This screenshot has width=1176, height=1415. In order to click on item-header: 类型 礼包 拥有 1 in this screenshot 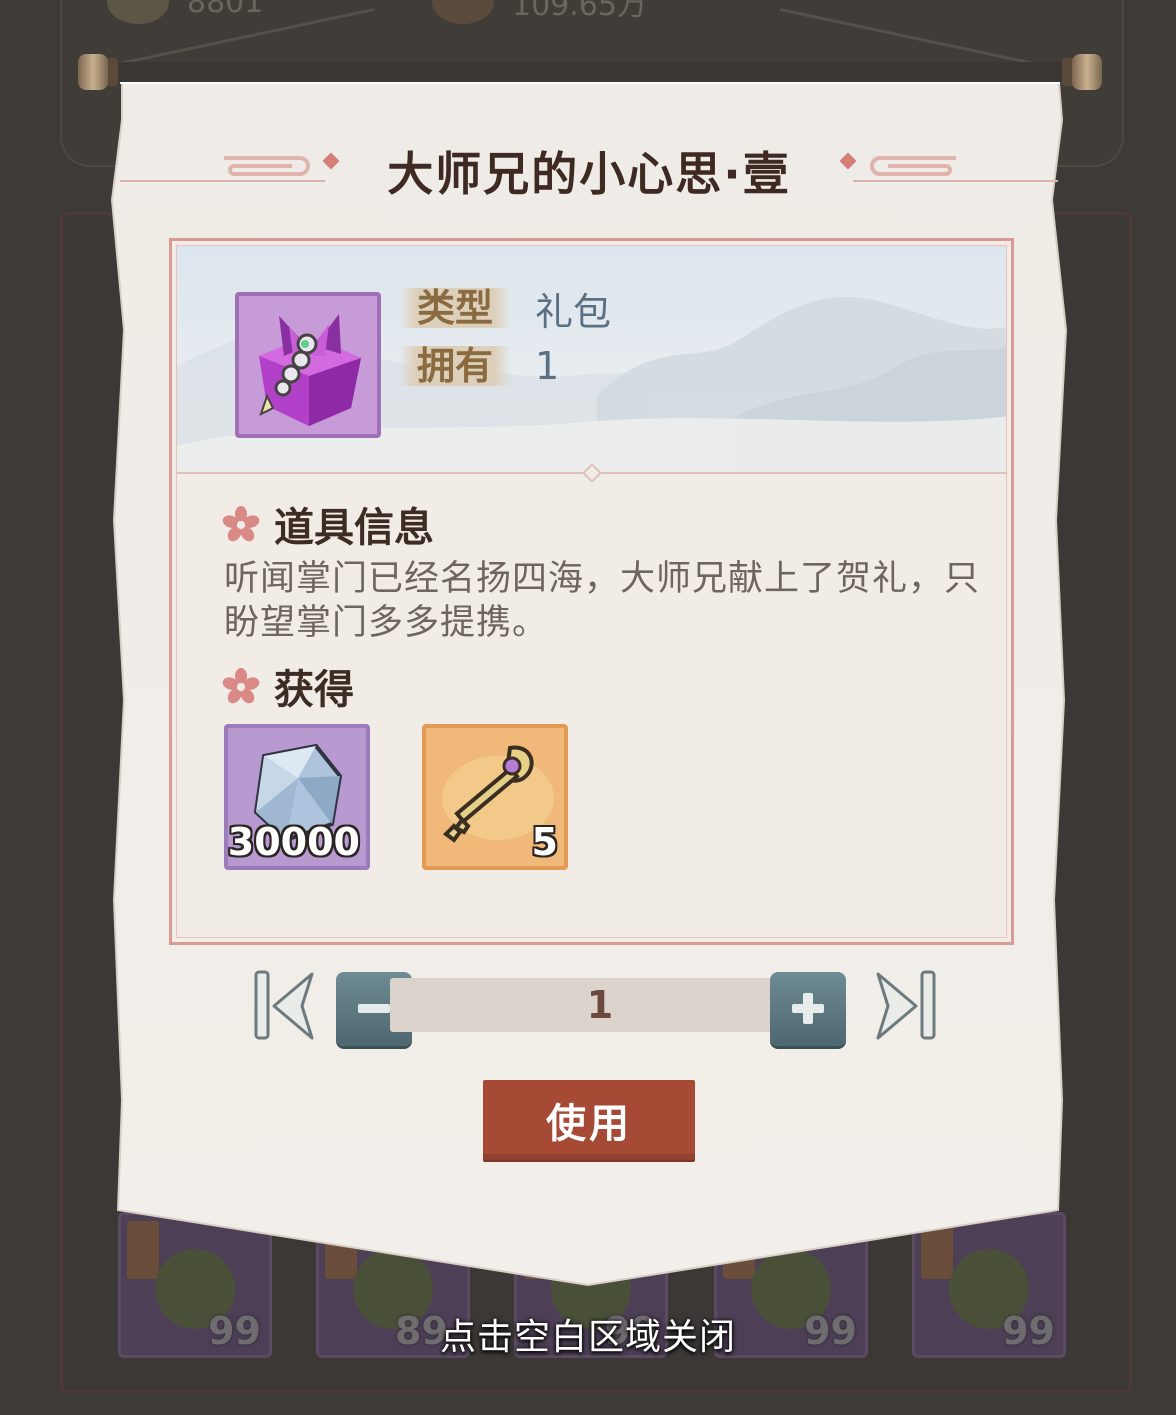, I will do `click(591, 359)`.